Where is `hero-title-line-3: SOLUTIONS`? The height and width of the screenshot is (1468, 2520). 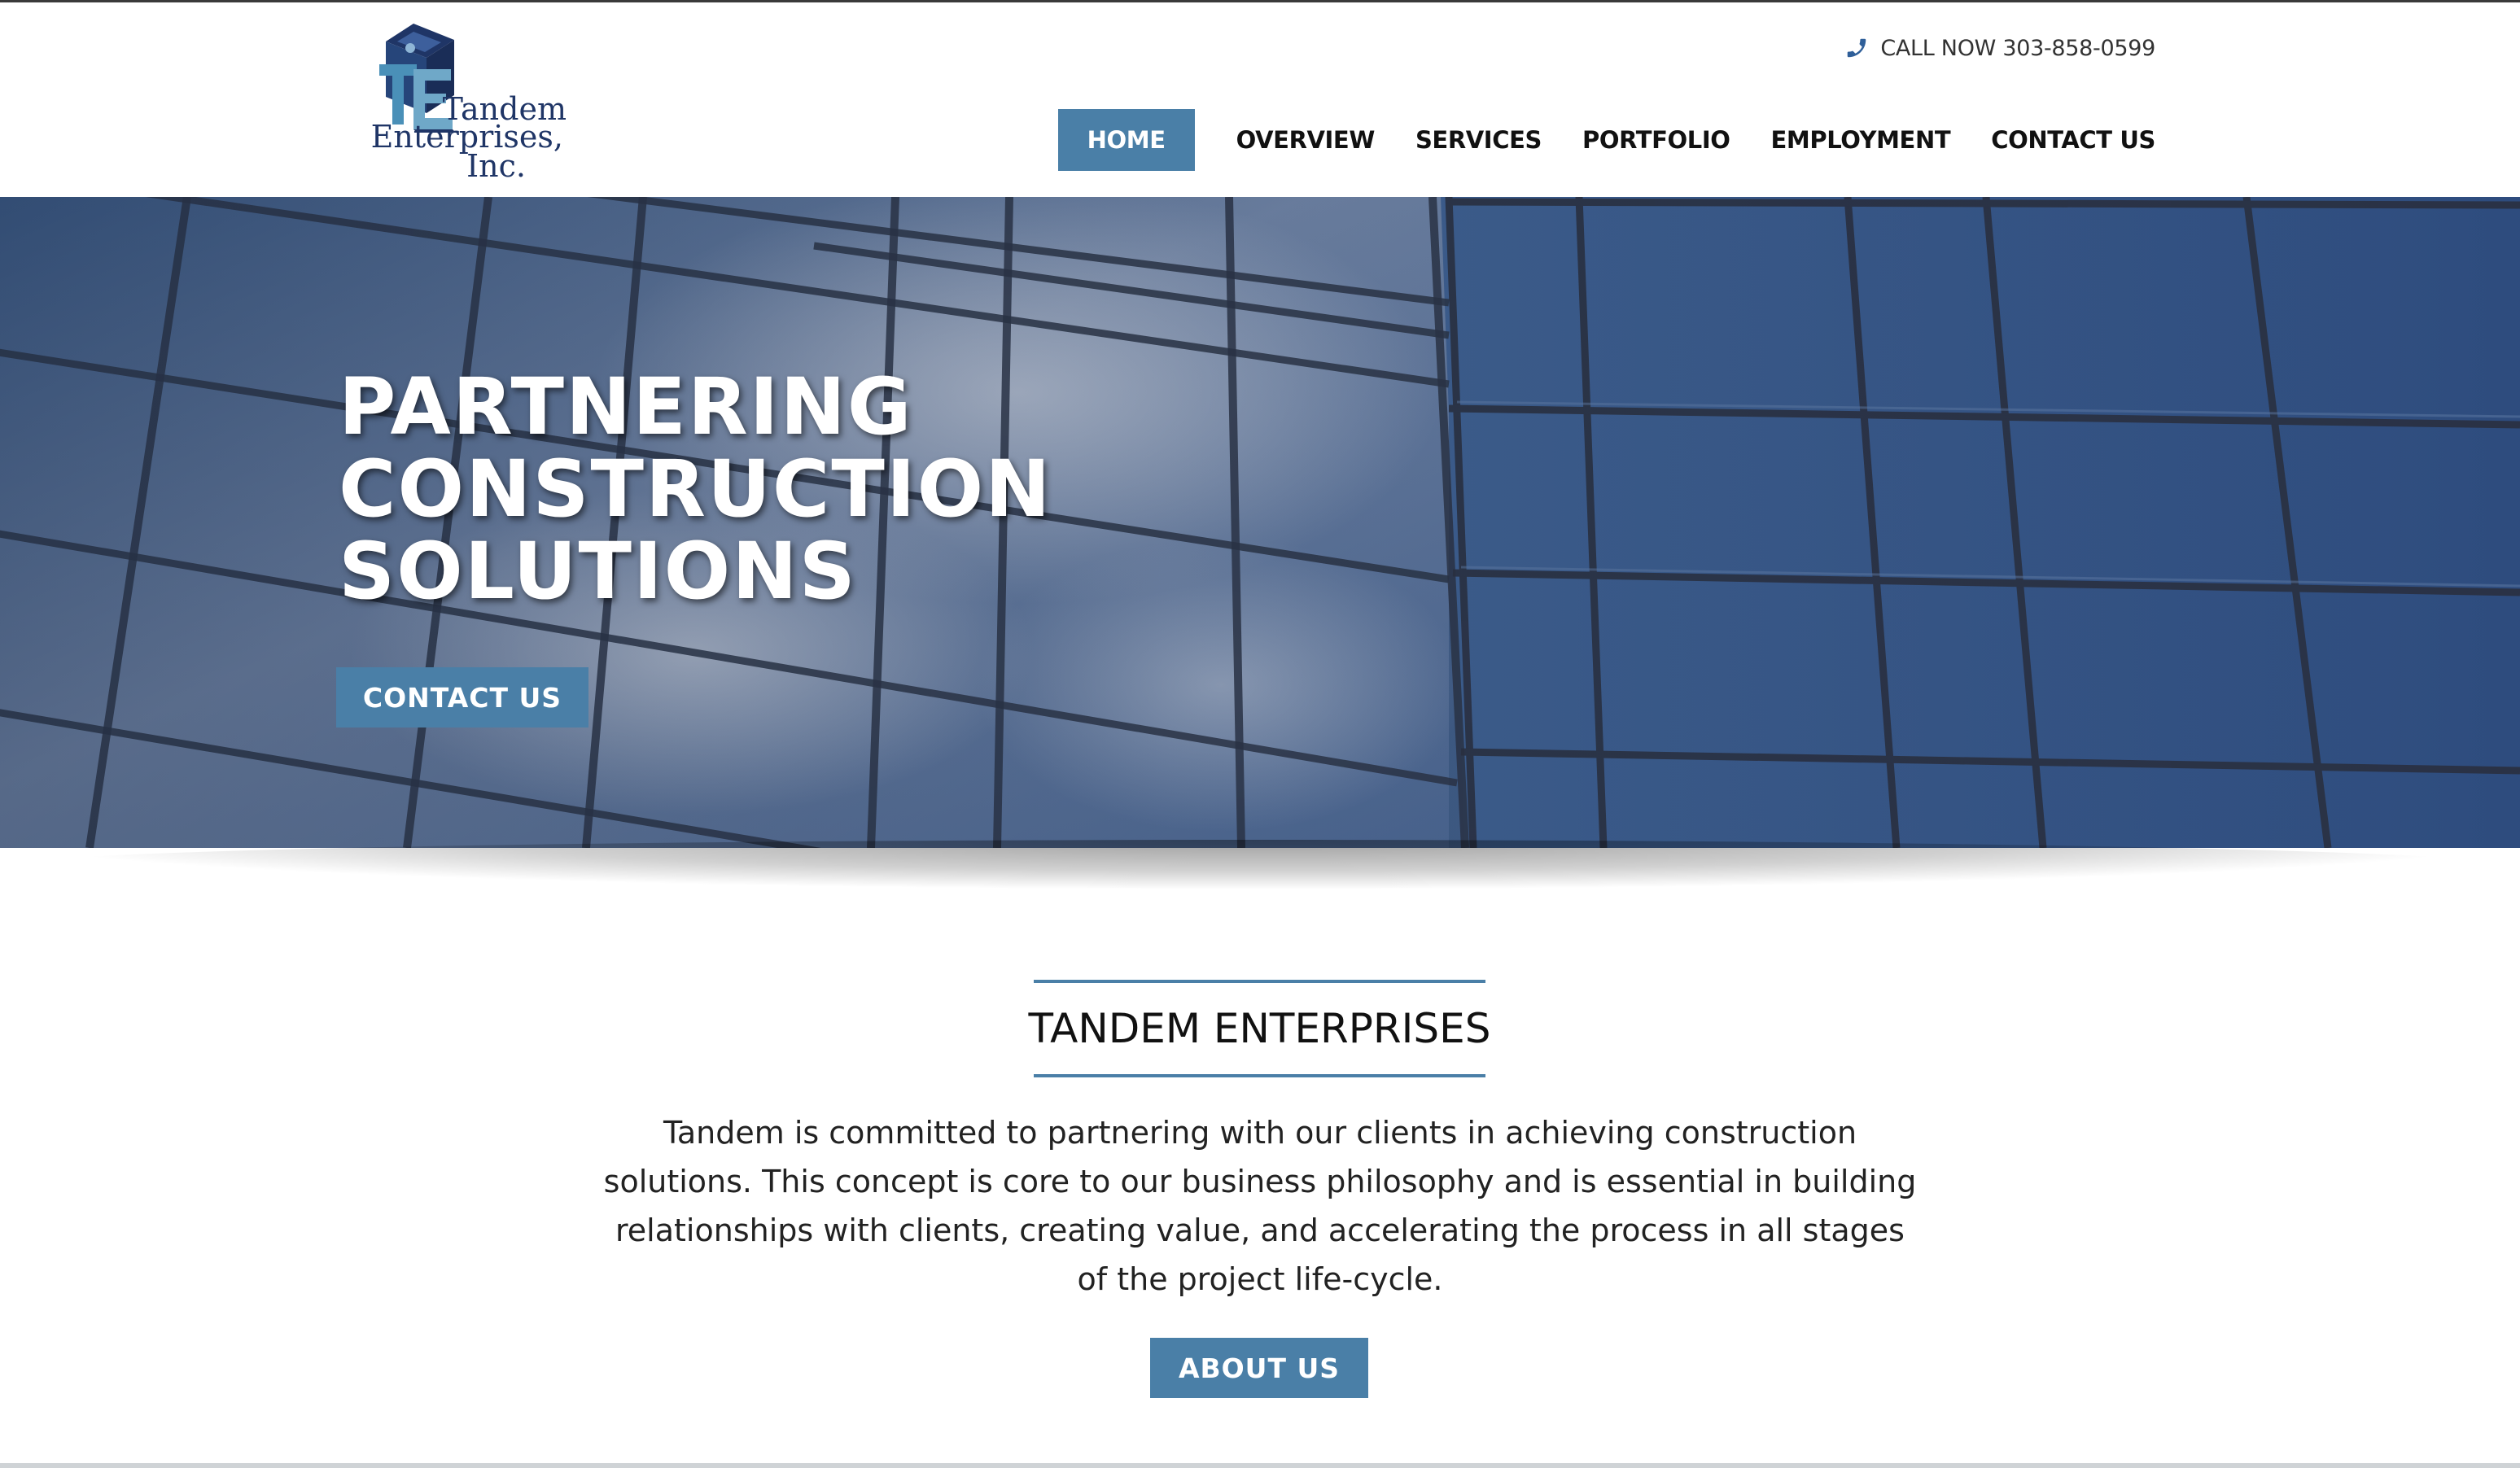
hero-title-line-3: SOLUTIONS is located at coordinates (598, 571).